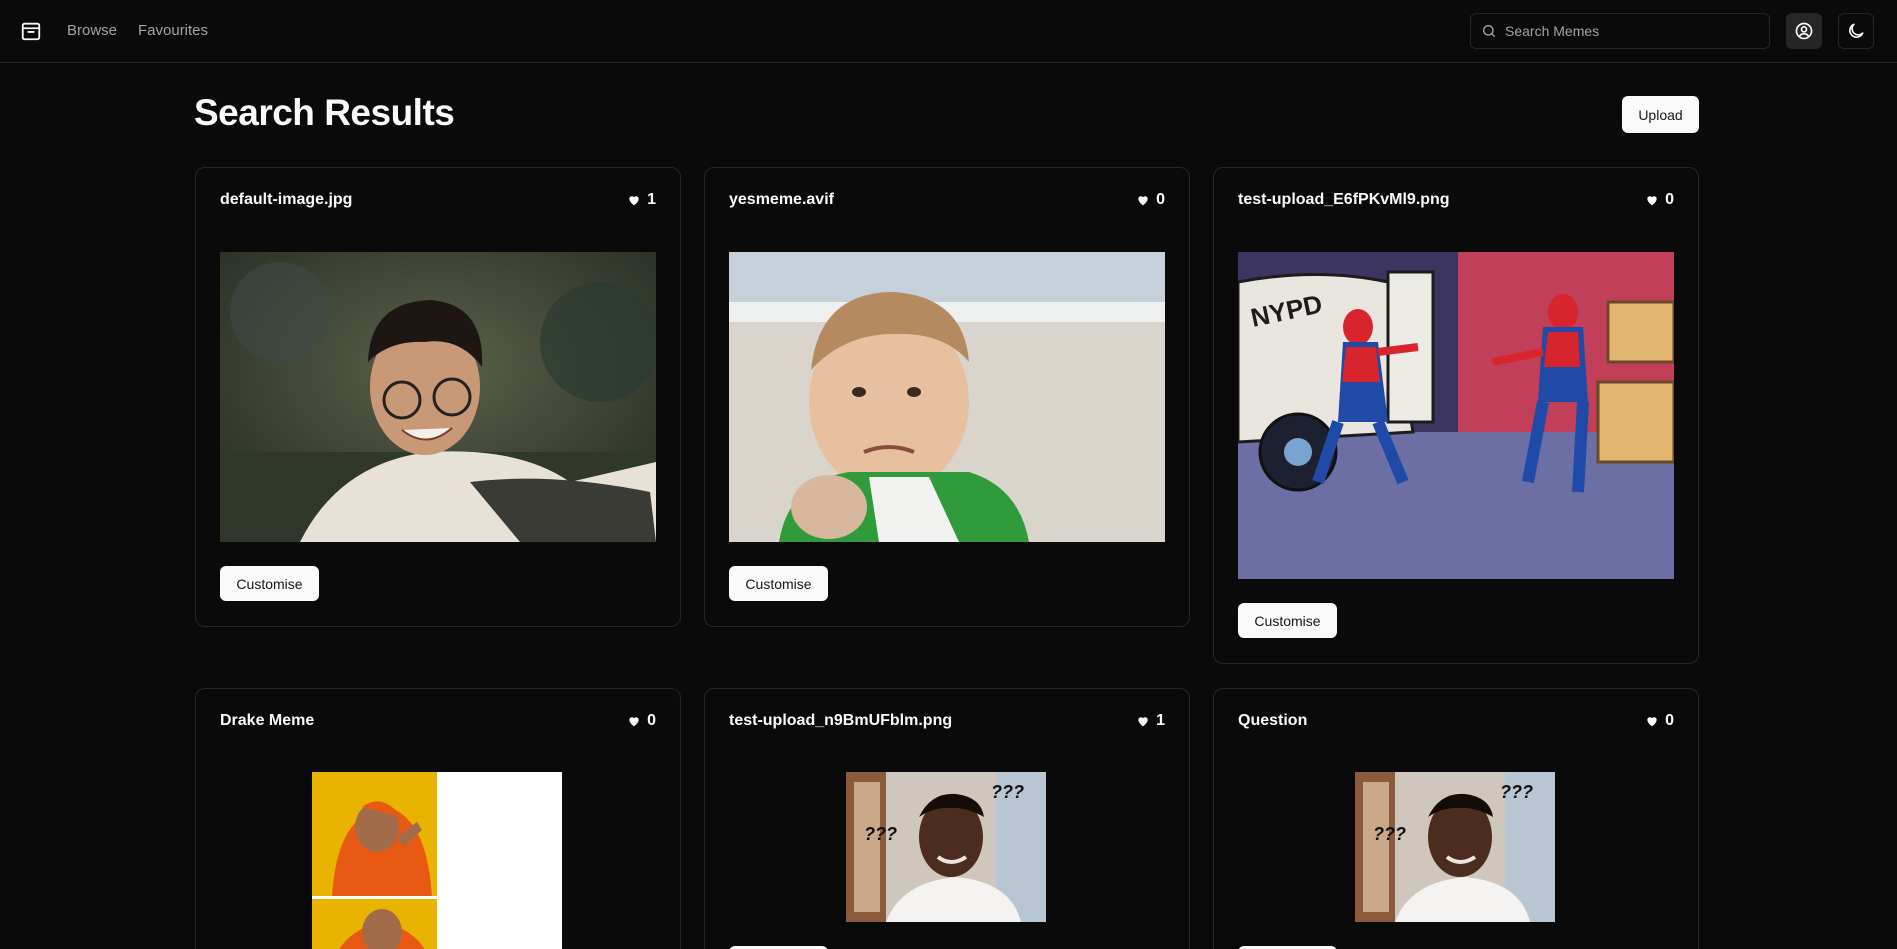  Describe the element at coordinates (31, 31) in the screenshot. I see `package-logo-icon` at that location.